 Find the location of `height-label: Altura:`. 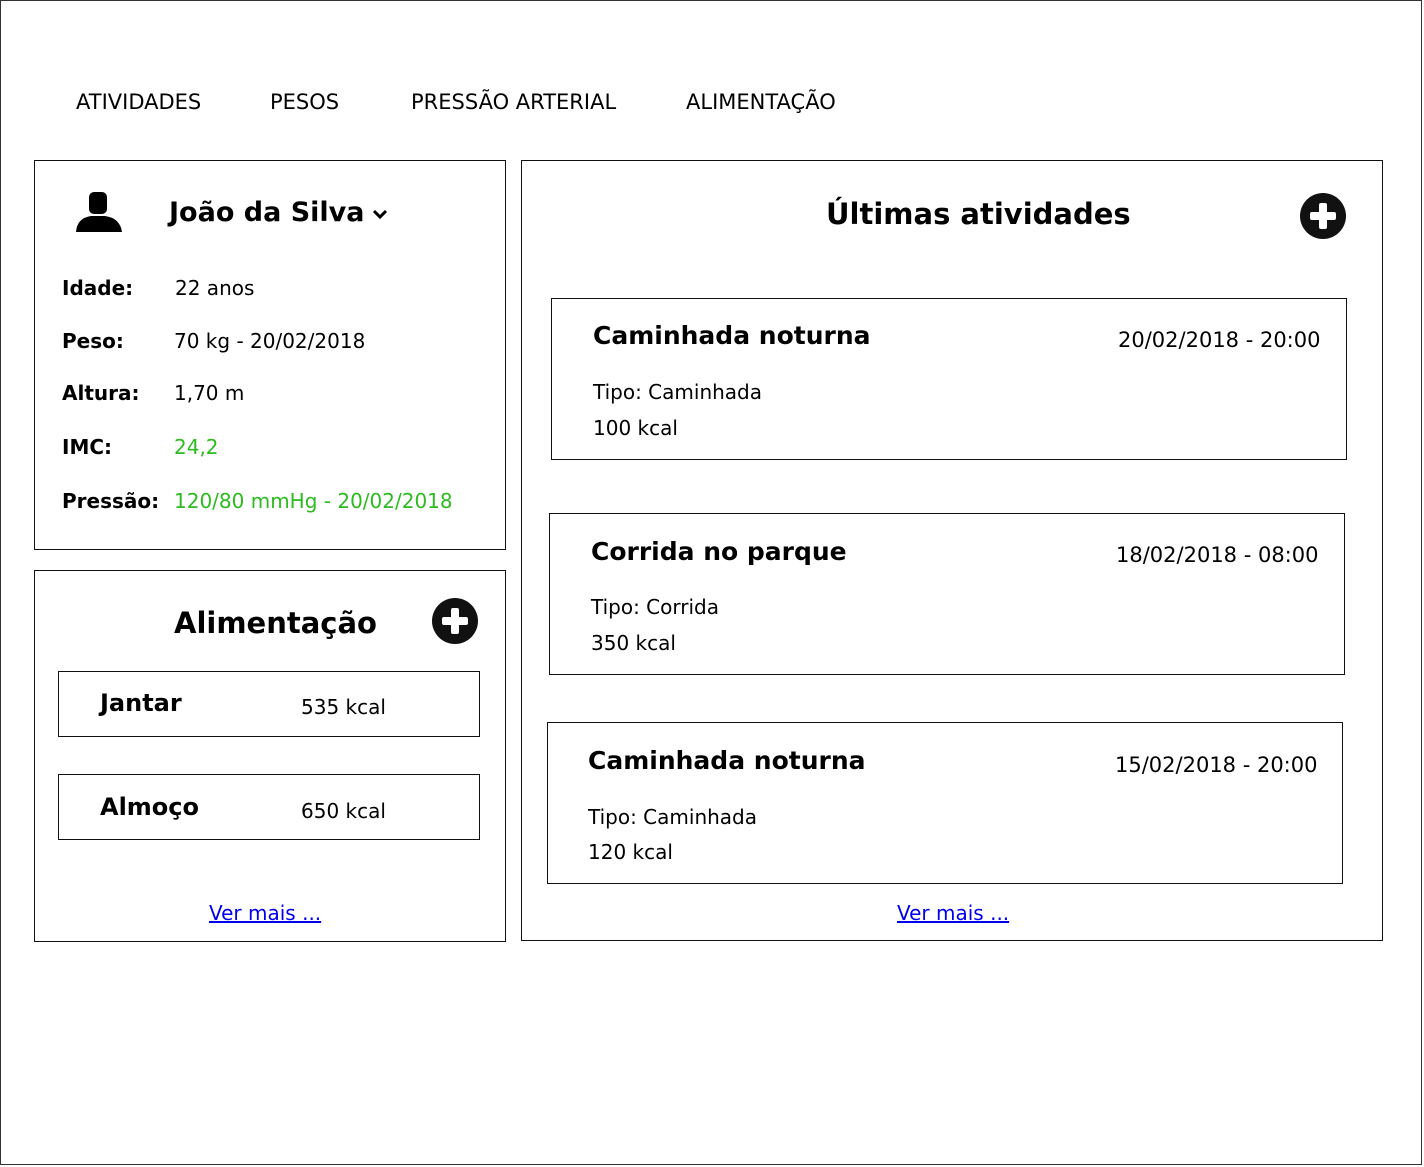

height-label: Altura: is located at coordinates (101, 393).